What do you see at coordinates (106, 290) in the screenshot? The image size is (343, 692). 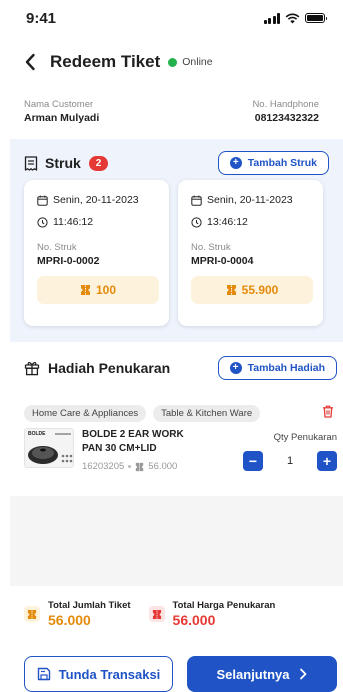 I see `struk-tickets: 100` at bounding box center [106, 290].